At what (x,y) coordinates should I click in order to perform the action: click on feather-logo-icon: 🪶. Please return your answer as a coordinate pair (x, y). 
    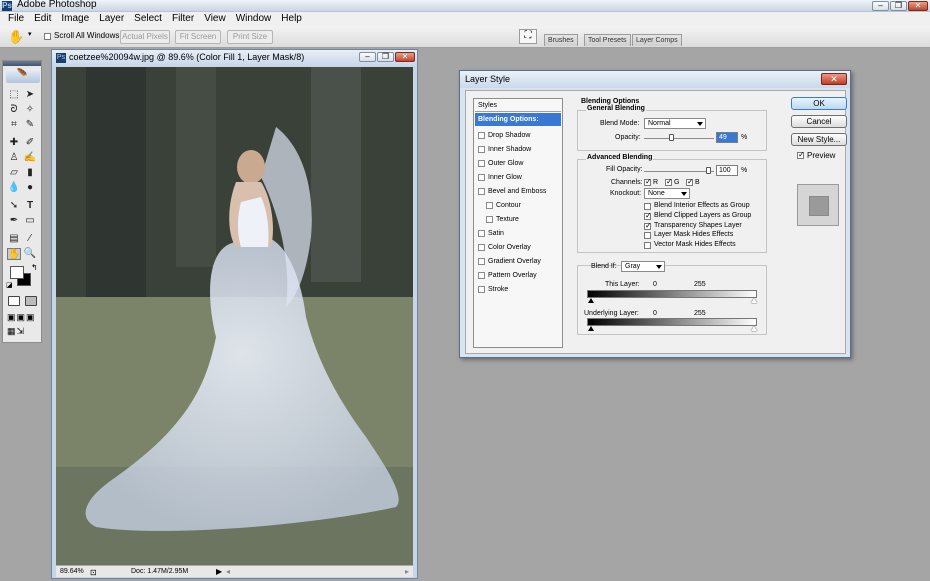
    Looking at the image, I should click on (23, 76).